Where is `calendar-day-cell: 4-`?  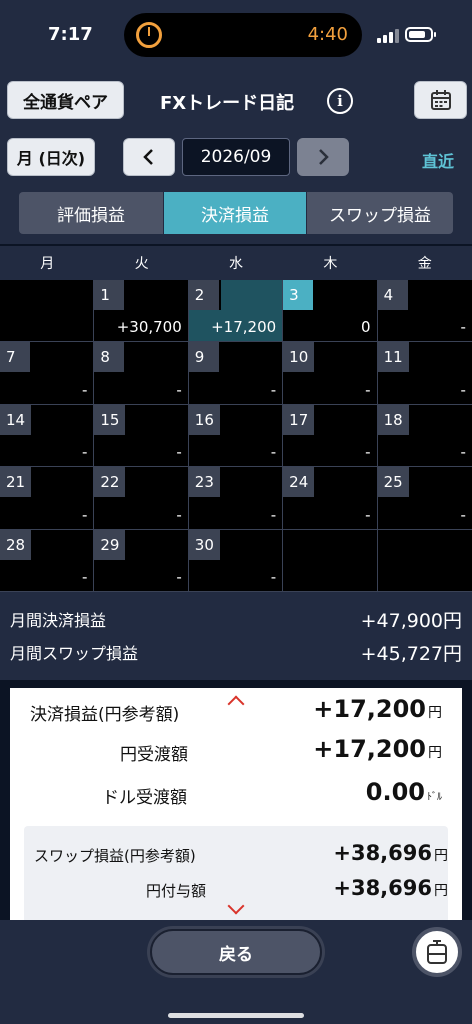
calendar-day-cell: 4- is located at coordinates (424, 311).